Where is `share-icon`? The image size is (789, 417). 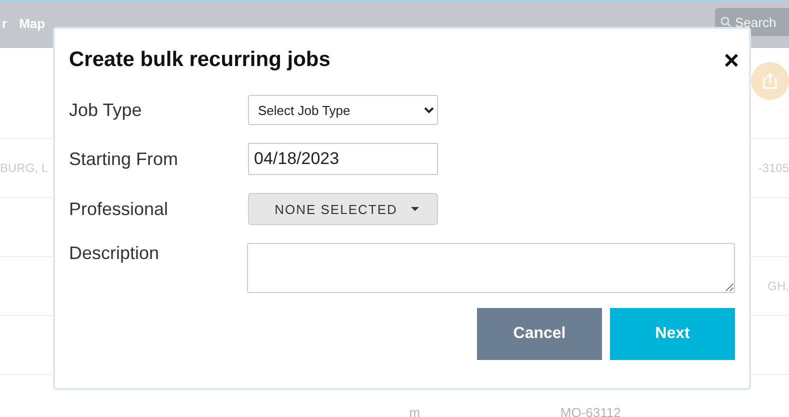
share-icon is located at coordinates (770, 81).